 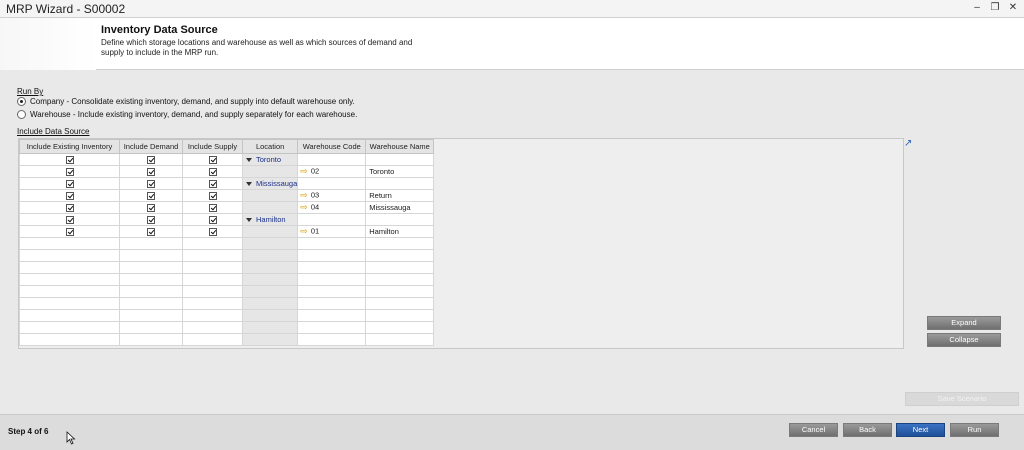 I want to click on col-header-location: Location, so click(x=270, y=146).